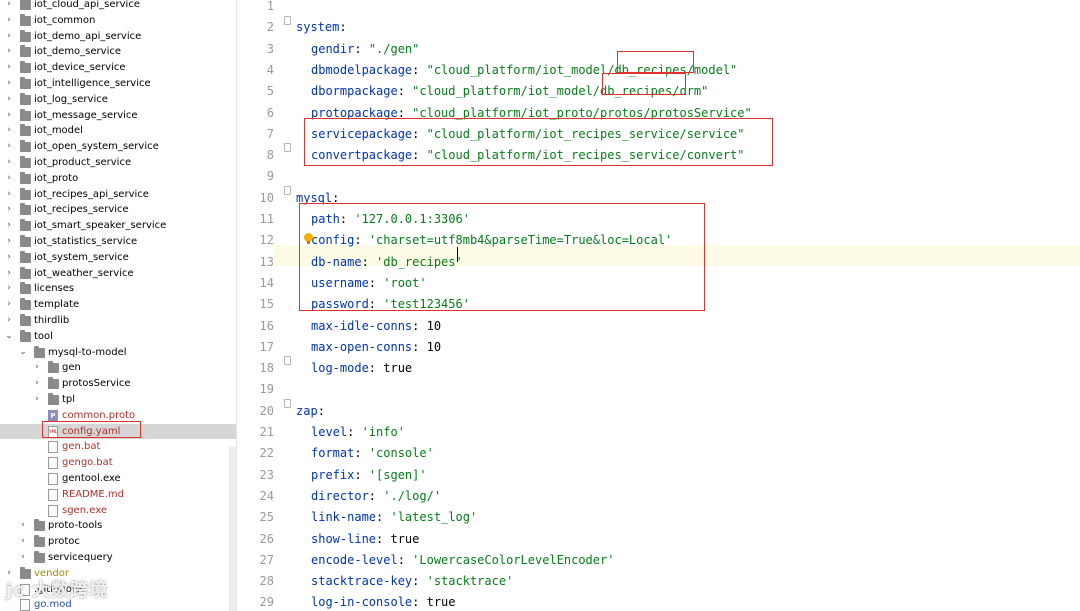 This screenshot has width=1080, height=611. What do you see at coordinates (287, 360) in the screenshot?
I see `fold-end-mysql` at bounding box center [287, 360].